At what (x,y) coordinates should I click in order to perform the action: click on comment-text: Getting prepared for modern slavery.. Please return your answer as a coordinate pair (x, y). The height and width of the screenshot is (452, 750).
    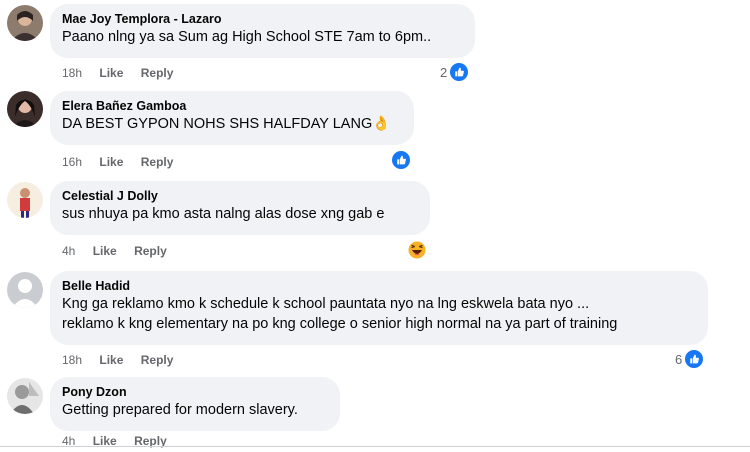
    Looking at the image, I should click on (180, 410).